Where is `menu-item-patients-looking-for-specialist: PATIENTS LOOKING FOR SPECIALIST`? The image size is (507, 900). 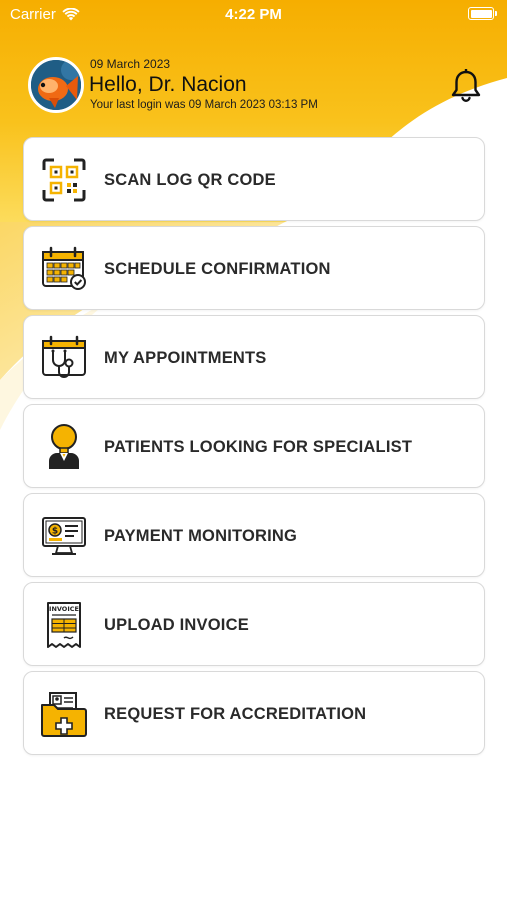 menu-item-patients-looking-for-specialist: PATIENTS LOOKING FOR SPECIALIST is located at coordinates (254, 446).